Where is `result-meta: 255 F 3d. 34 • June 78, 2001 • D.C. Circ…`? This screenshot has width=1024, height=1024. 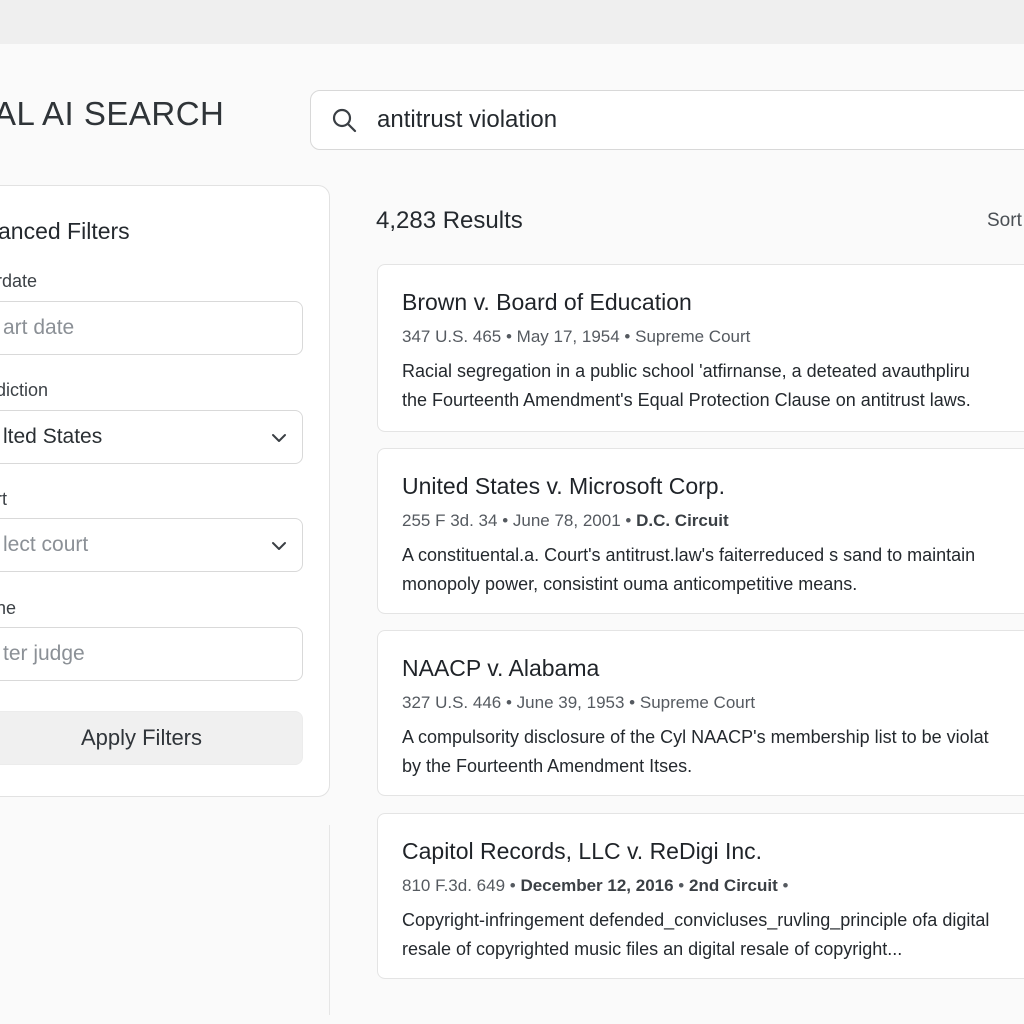 result-meta: 255 F 3d. 34 • June 78, 2001 • D.C. Circ… is located at coordinates (565, 521).